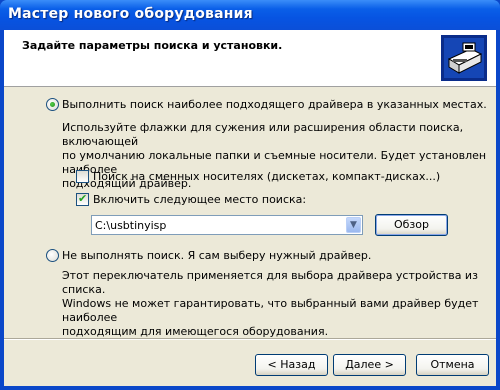 This screenshot has height=390, width=500. Describe the element at coordinates (82, 176) in the screenshot. I see `removable-media-checkbox` at that location.